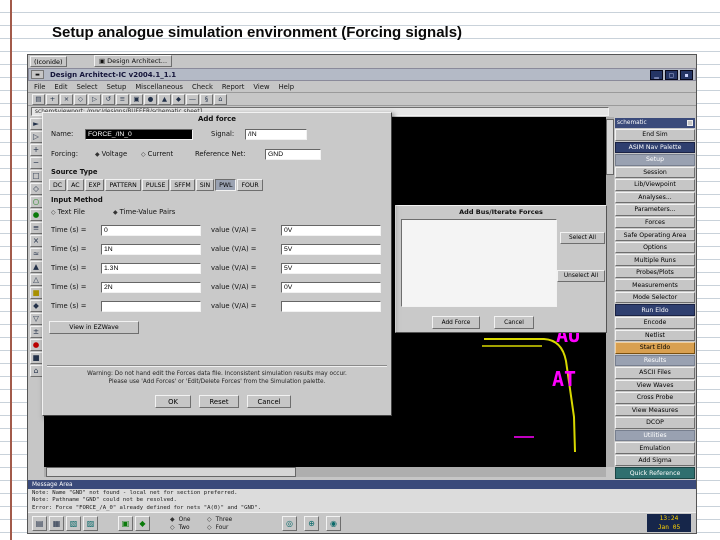 This screenshot has width=720, height=540. I want to click on palette-close-icon, so click(690, 123).